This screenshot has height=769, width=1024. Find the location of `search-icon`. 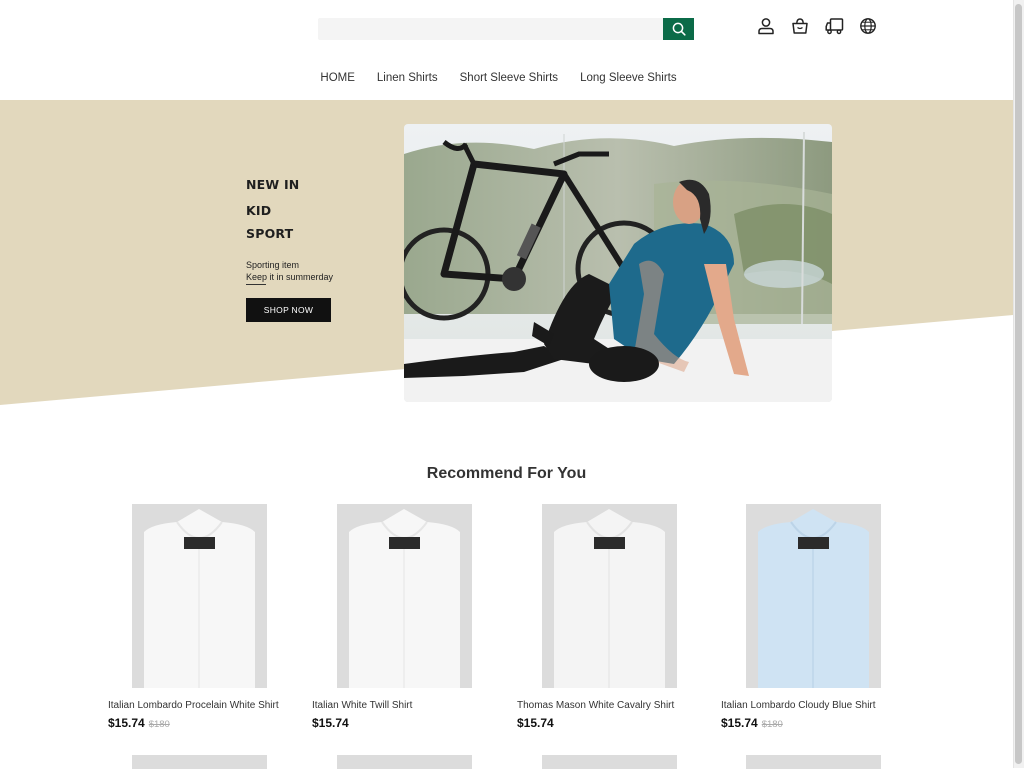

search-icon is located at coordinates (679, 29).